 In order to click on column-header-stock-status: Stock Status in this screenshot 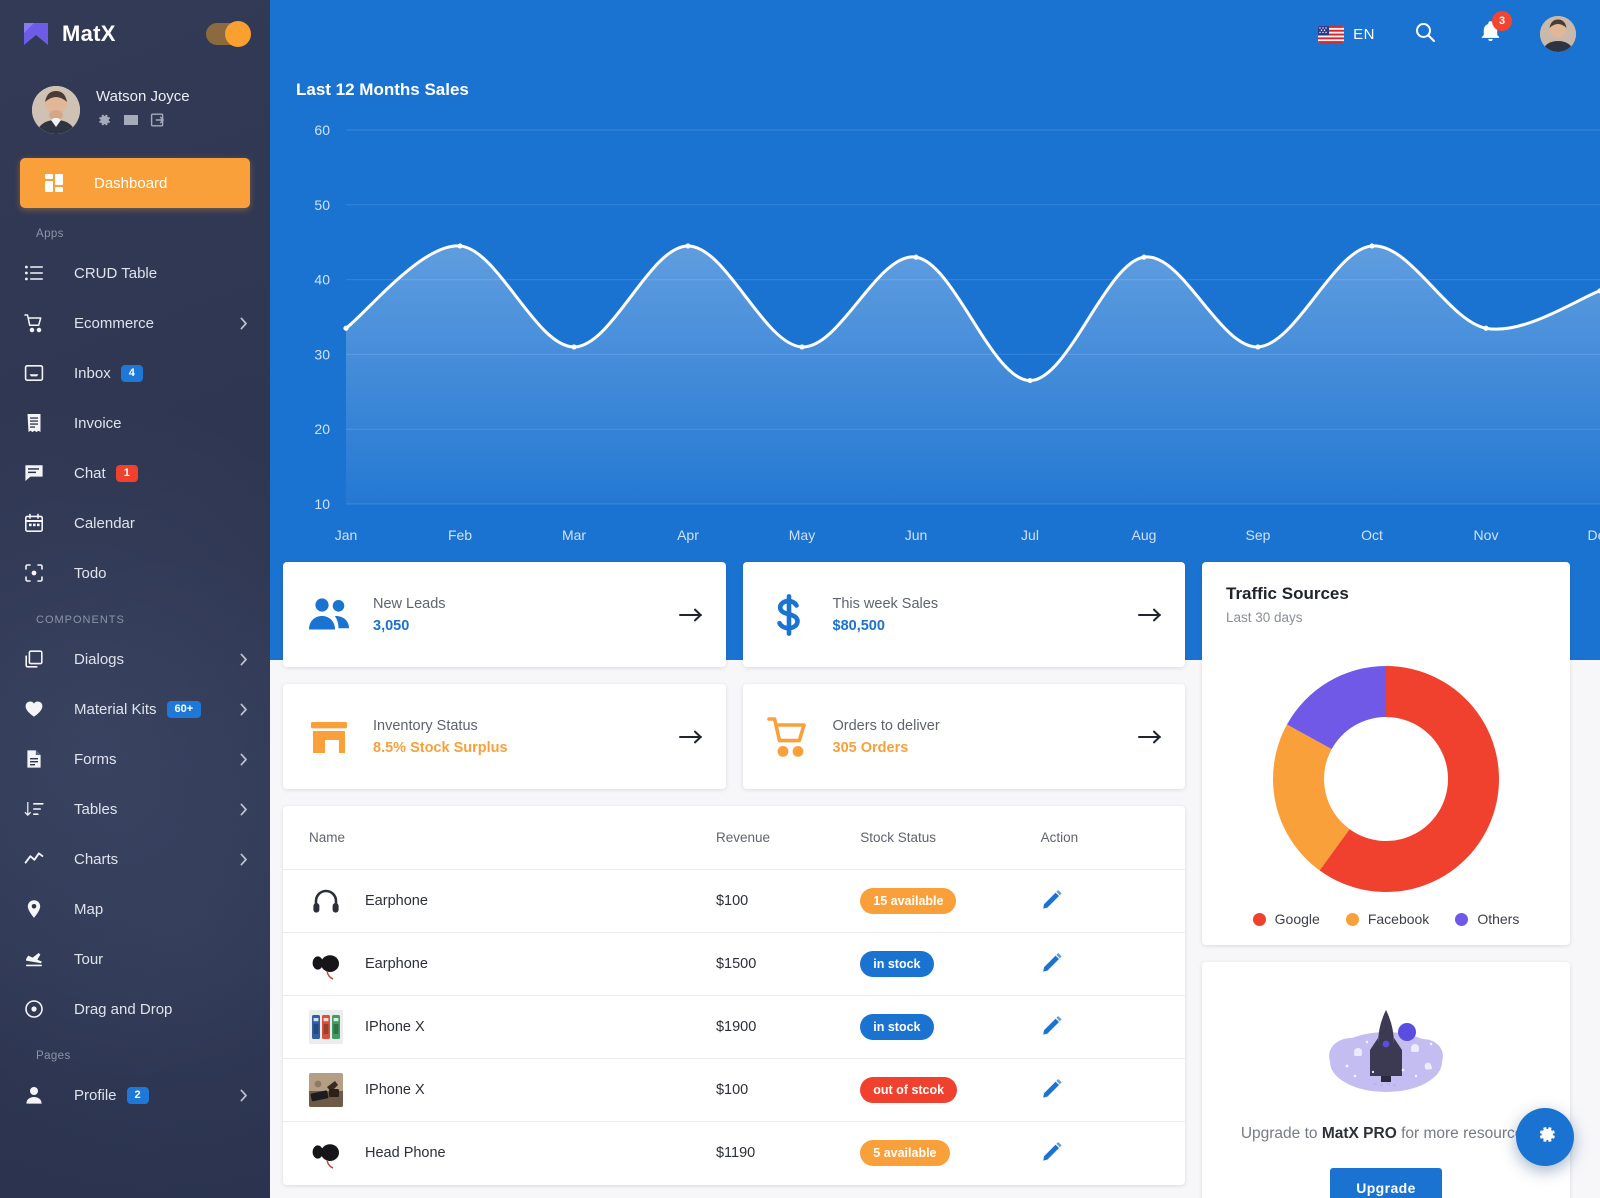, I will do `click(950, 838)`.